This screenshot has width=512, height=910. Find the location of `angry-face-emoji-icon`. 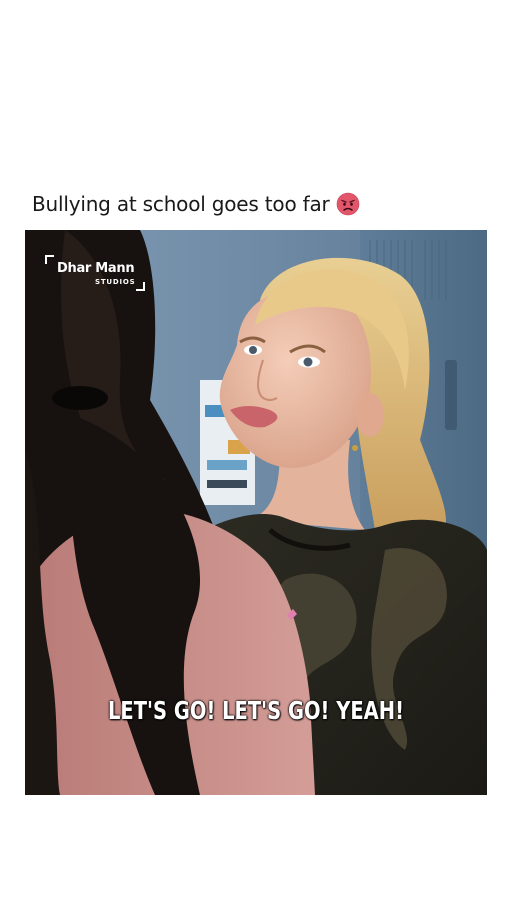

angry-face-emoji-icon is located at coordinates (347, 204).